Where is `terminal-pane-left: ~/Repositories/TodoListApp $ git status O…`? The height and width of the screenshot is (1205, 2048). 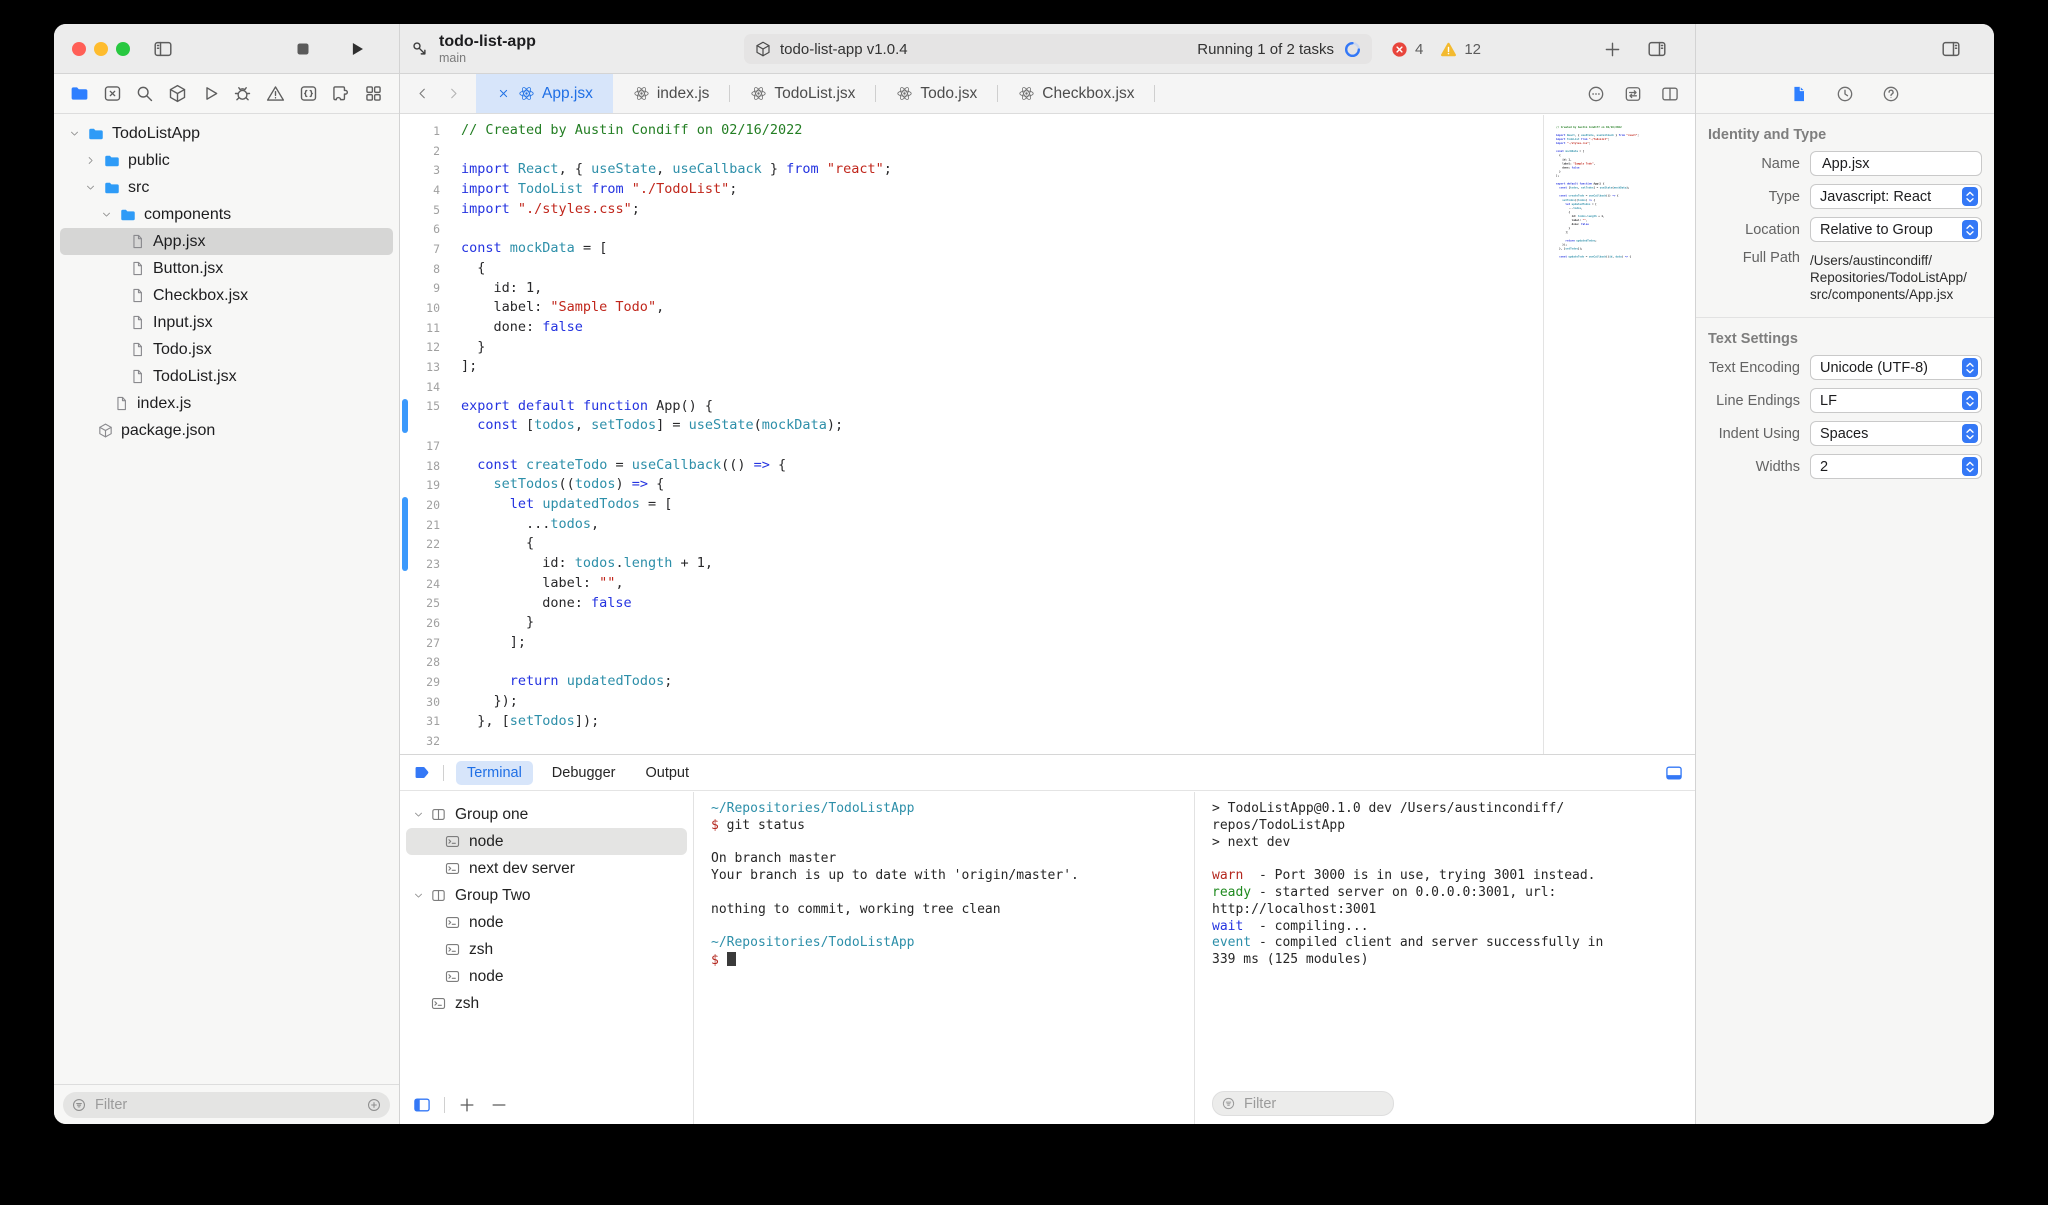
terminal-pane-left: ~/Repositories/TodoListApp $ git status O… is located at coordinates (945, 958).